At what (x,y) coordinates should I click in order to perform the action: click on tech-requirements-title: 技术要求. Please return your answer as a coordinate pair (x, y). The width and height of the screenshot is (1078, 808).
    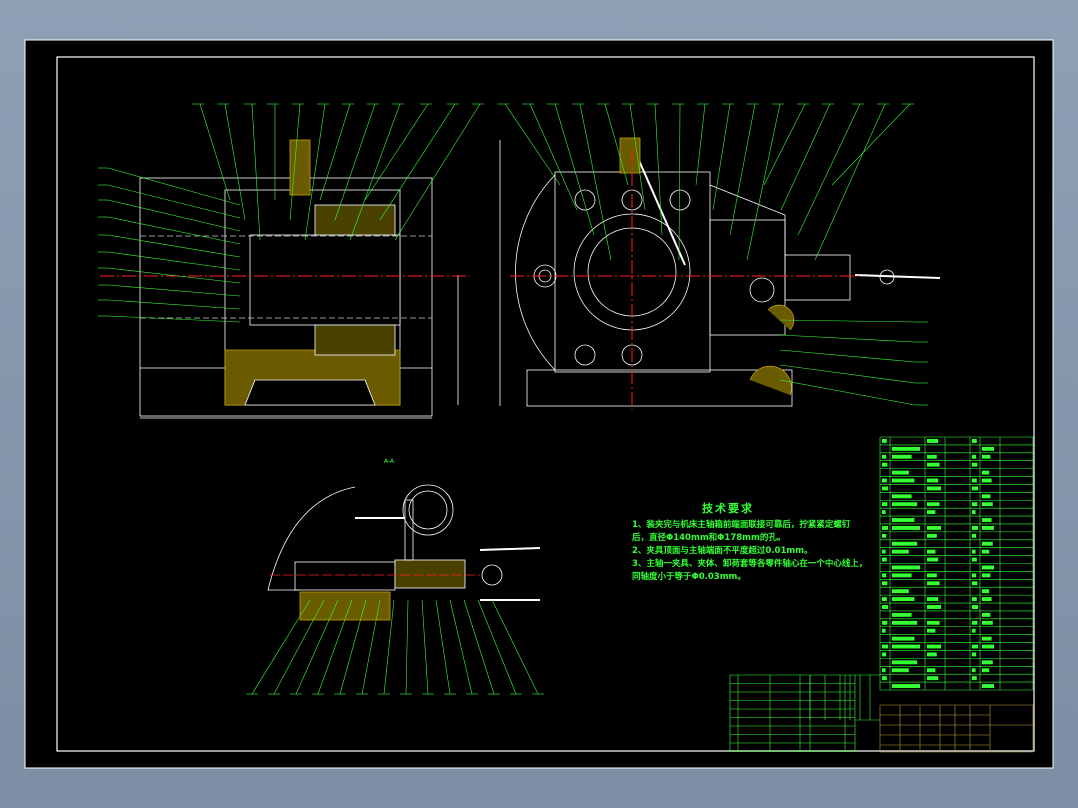
    Looking at the image, I should click on (728, 508).